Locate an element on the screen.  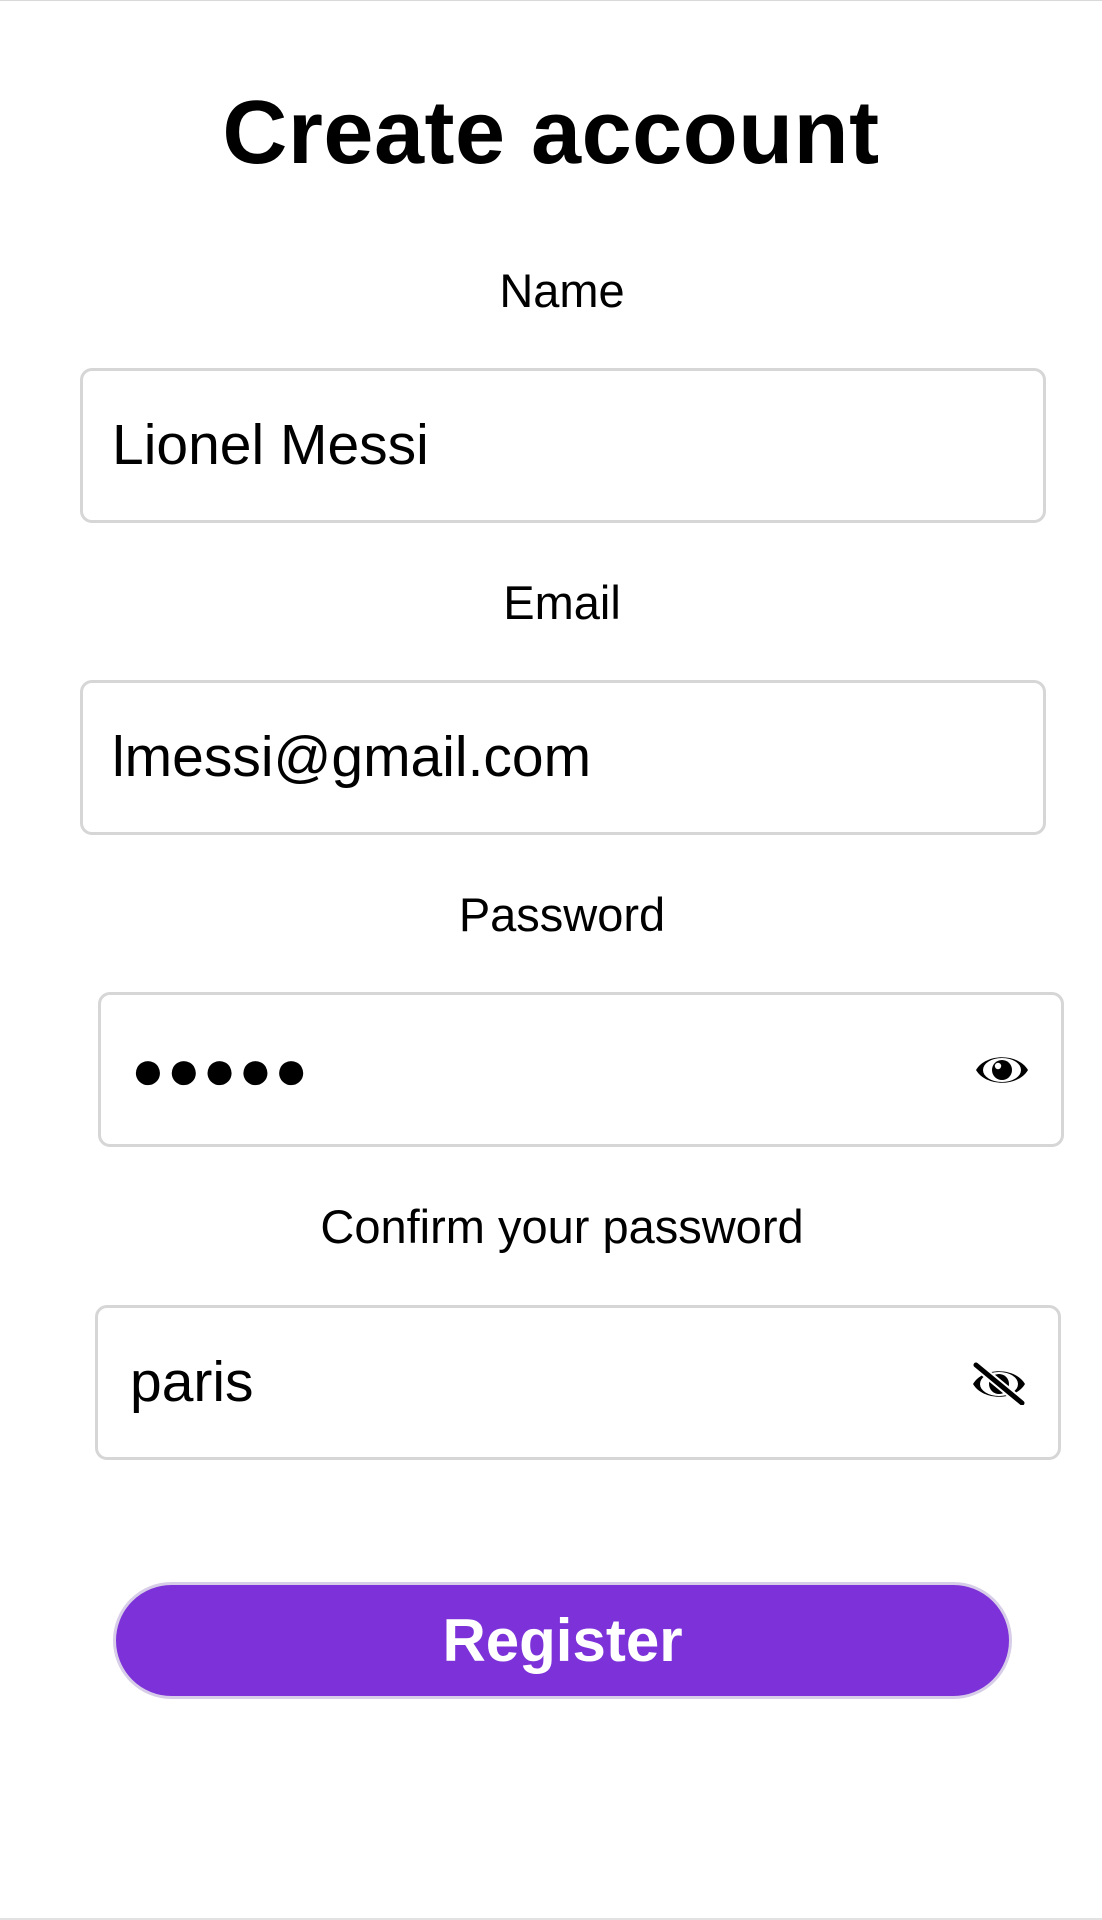
confirm-password-field: paris is located at coordinates (578, 1382).